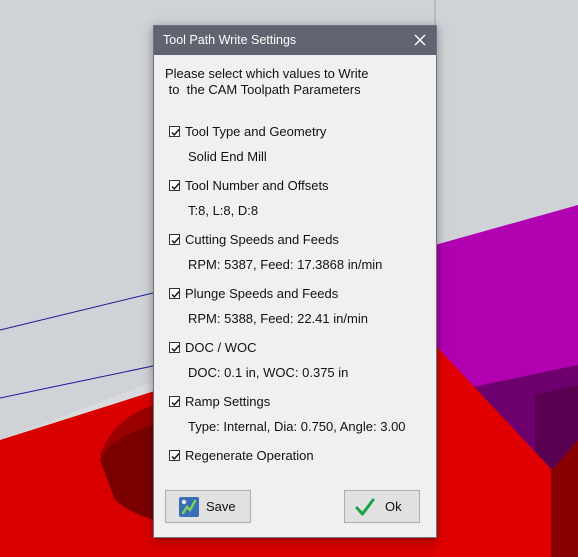 The image size is (578, 557). I want to click on option-tool-number: Tool Number and Offsets, so click(249, 185).